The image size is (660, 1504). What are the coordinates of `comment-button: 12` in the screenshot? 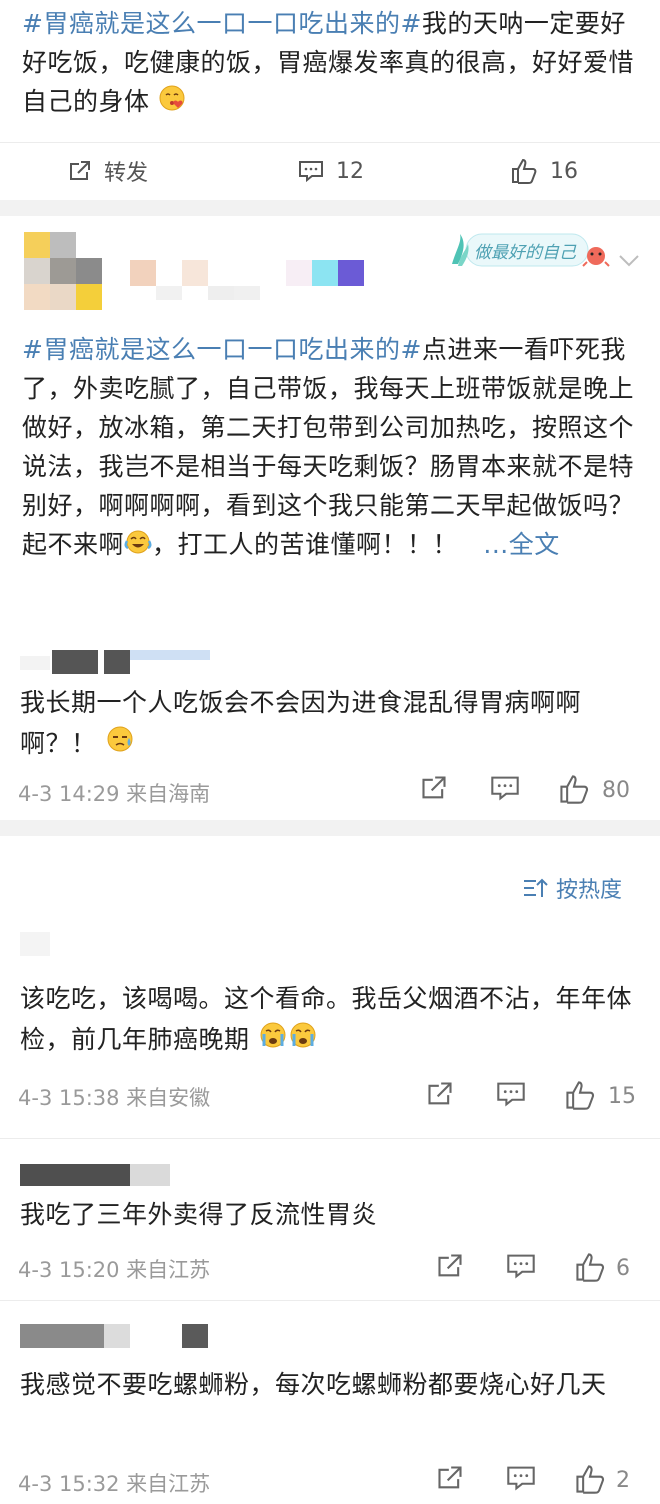 It's located at (331, 171).